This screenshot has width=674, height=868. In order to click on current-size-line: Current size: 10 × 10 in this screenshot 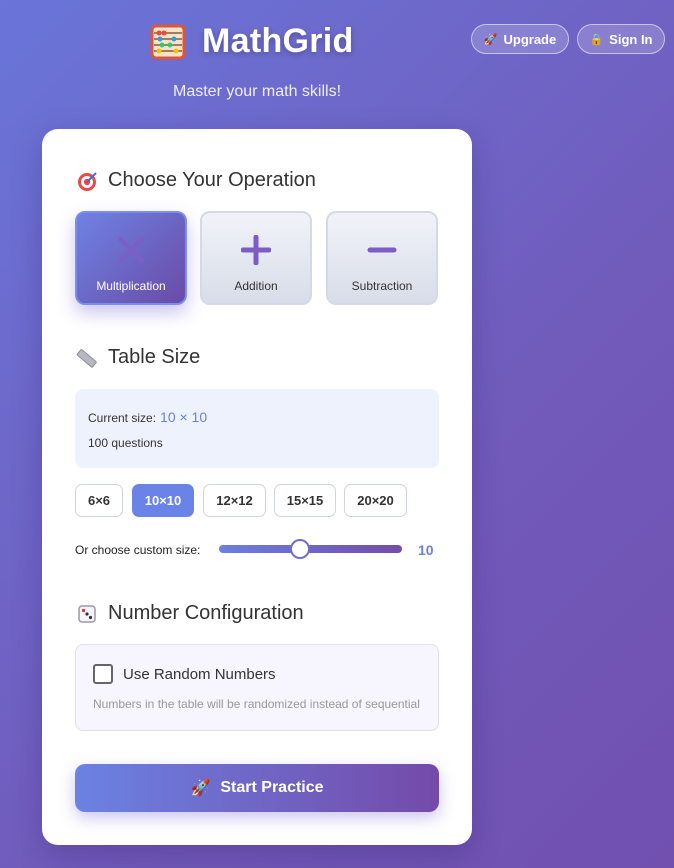, I will do `click(147, 417)`.